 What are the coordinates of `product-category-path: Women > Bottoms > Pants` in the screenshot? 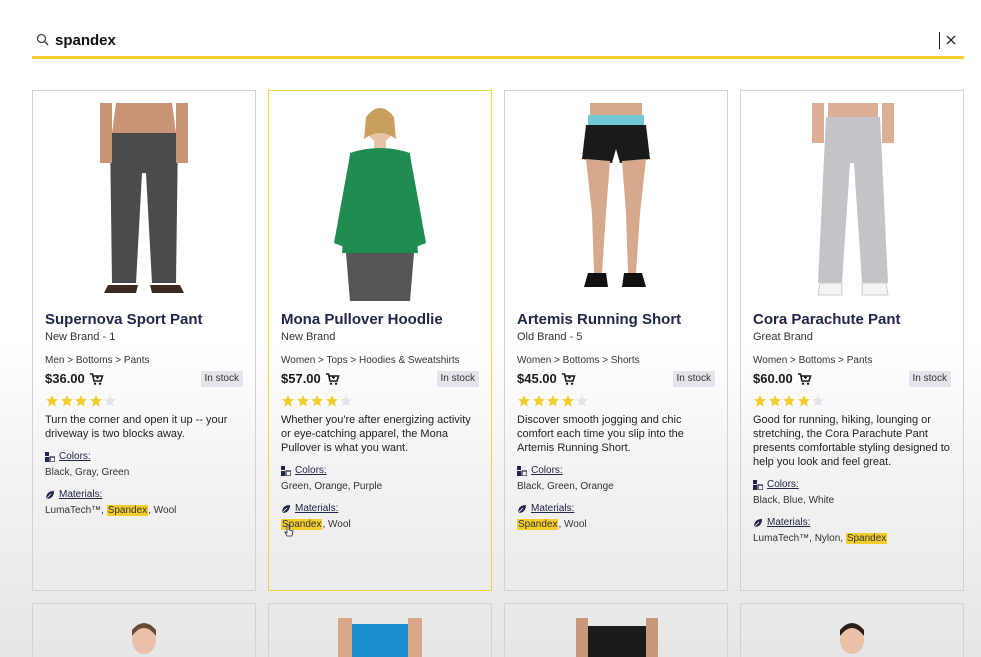 It's located at (813, 360).